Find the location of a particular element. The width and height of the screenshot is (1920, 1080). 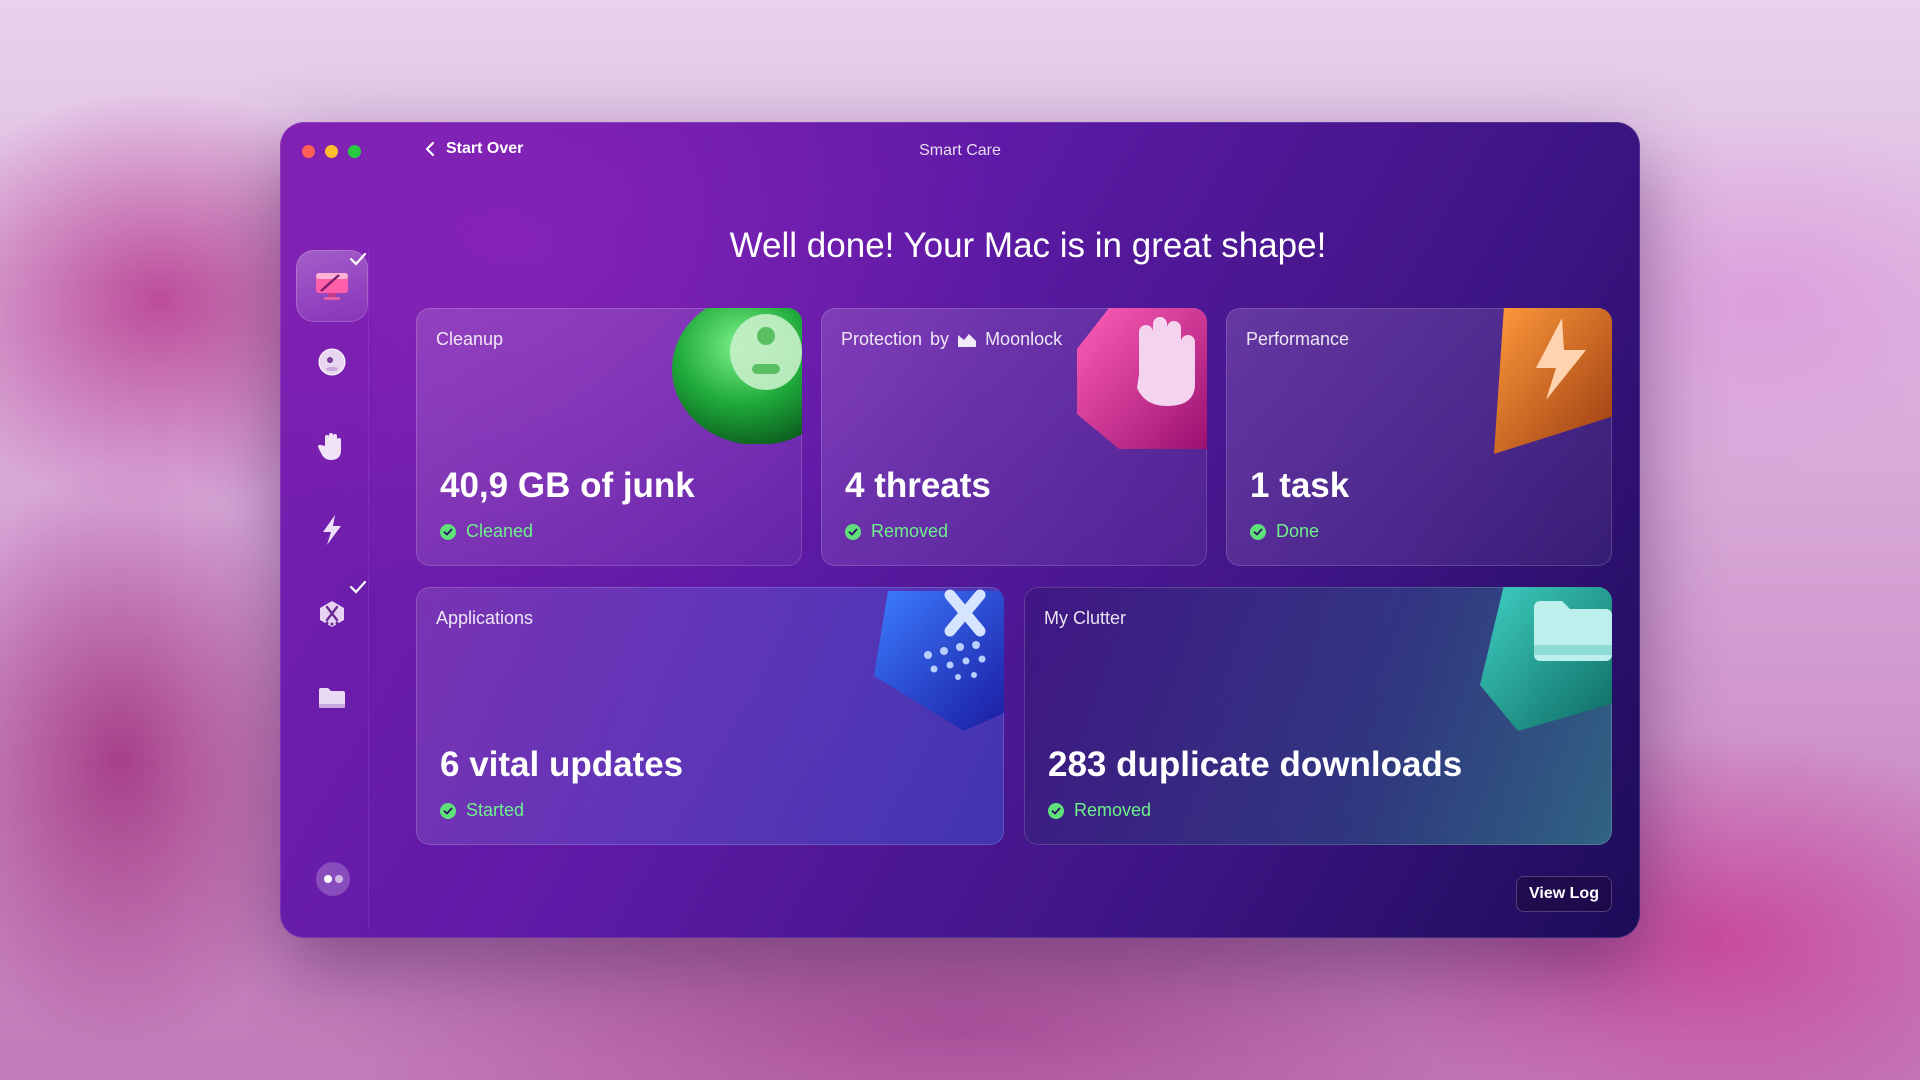

assistant-button is located at coordinates (333, 879).